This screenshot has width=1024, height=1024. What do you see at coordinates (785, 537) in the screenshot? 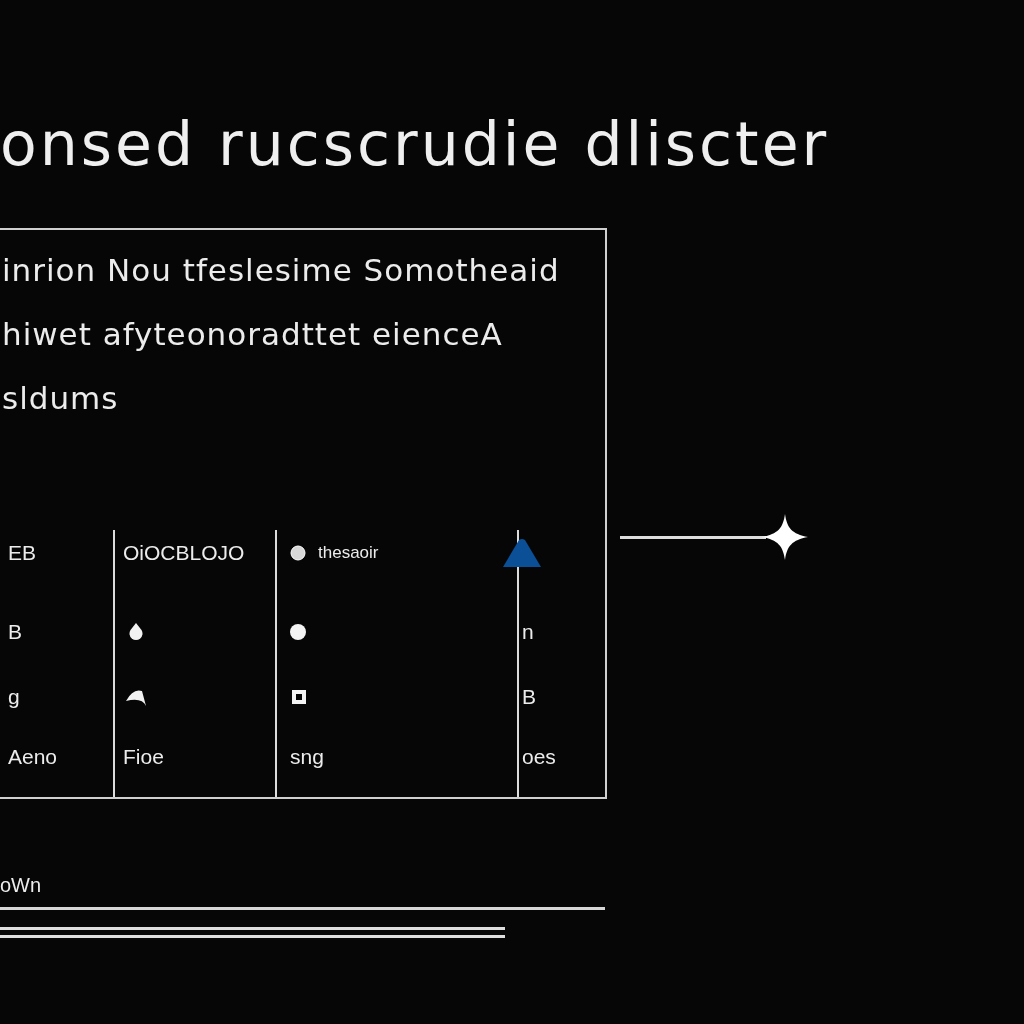
I see `sparkle-icon` at bounding box center [785, 537].